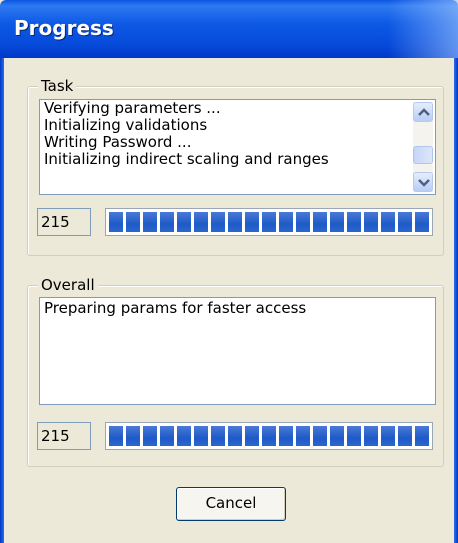  What do you see at coordinates (68, 285) in the screenshot?
I see `overall-group-label: Overall` at bounding box center [68, 285].